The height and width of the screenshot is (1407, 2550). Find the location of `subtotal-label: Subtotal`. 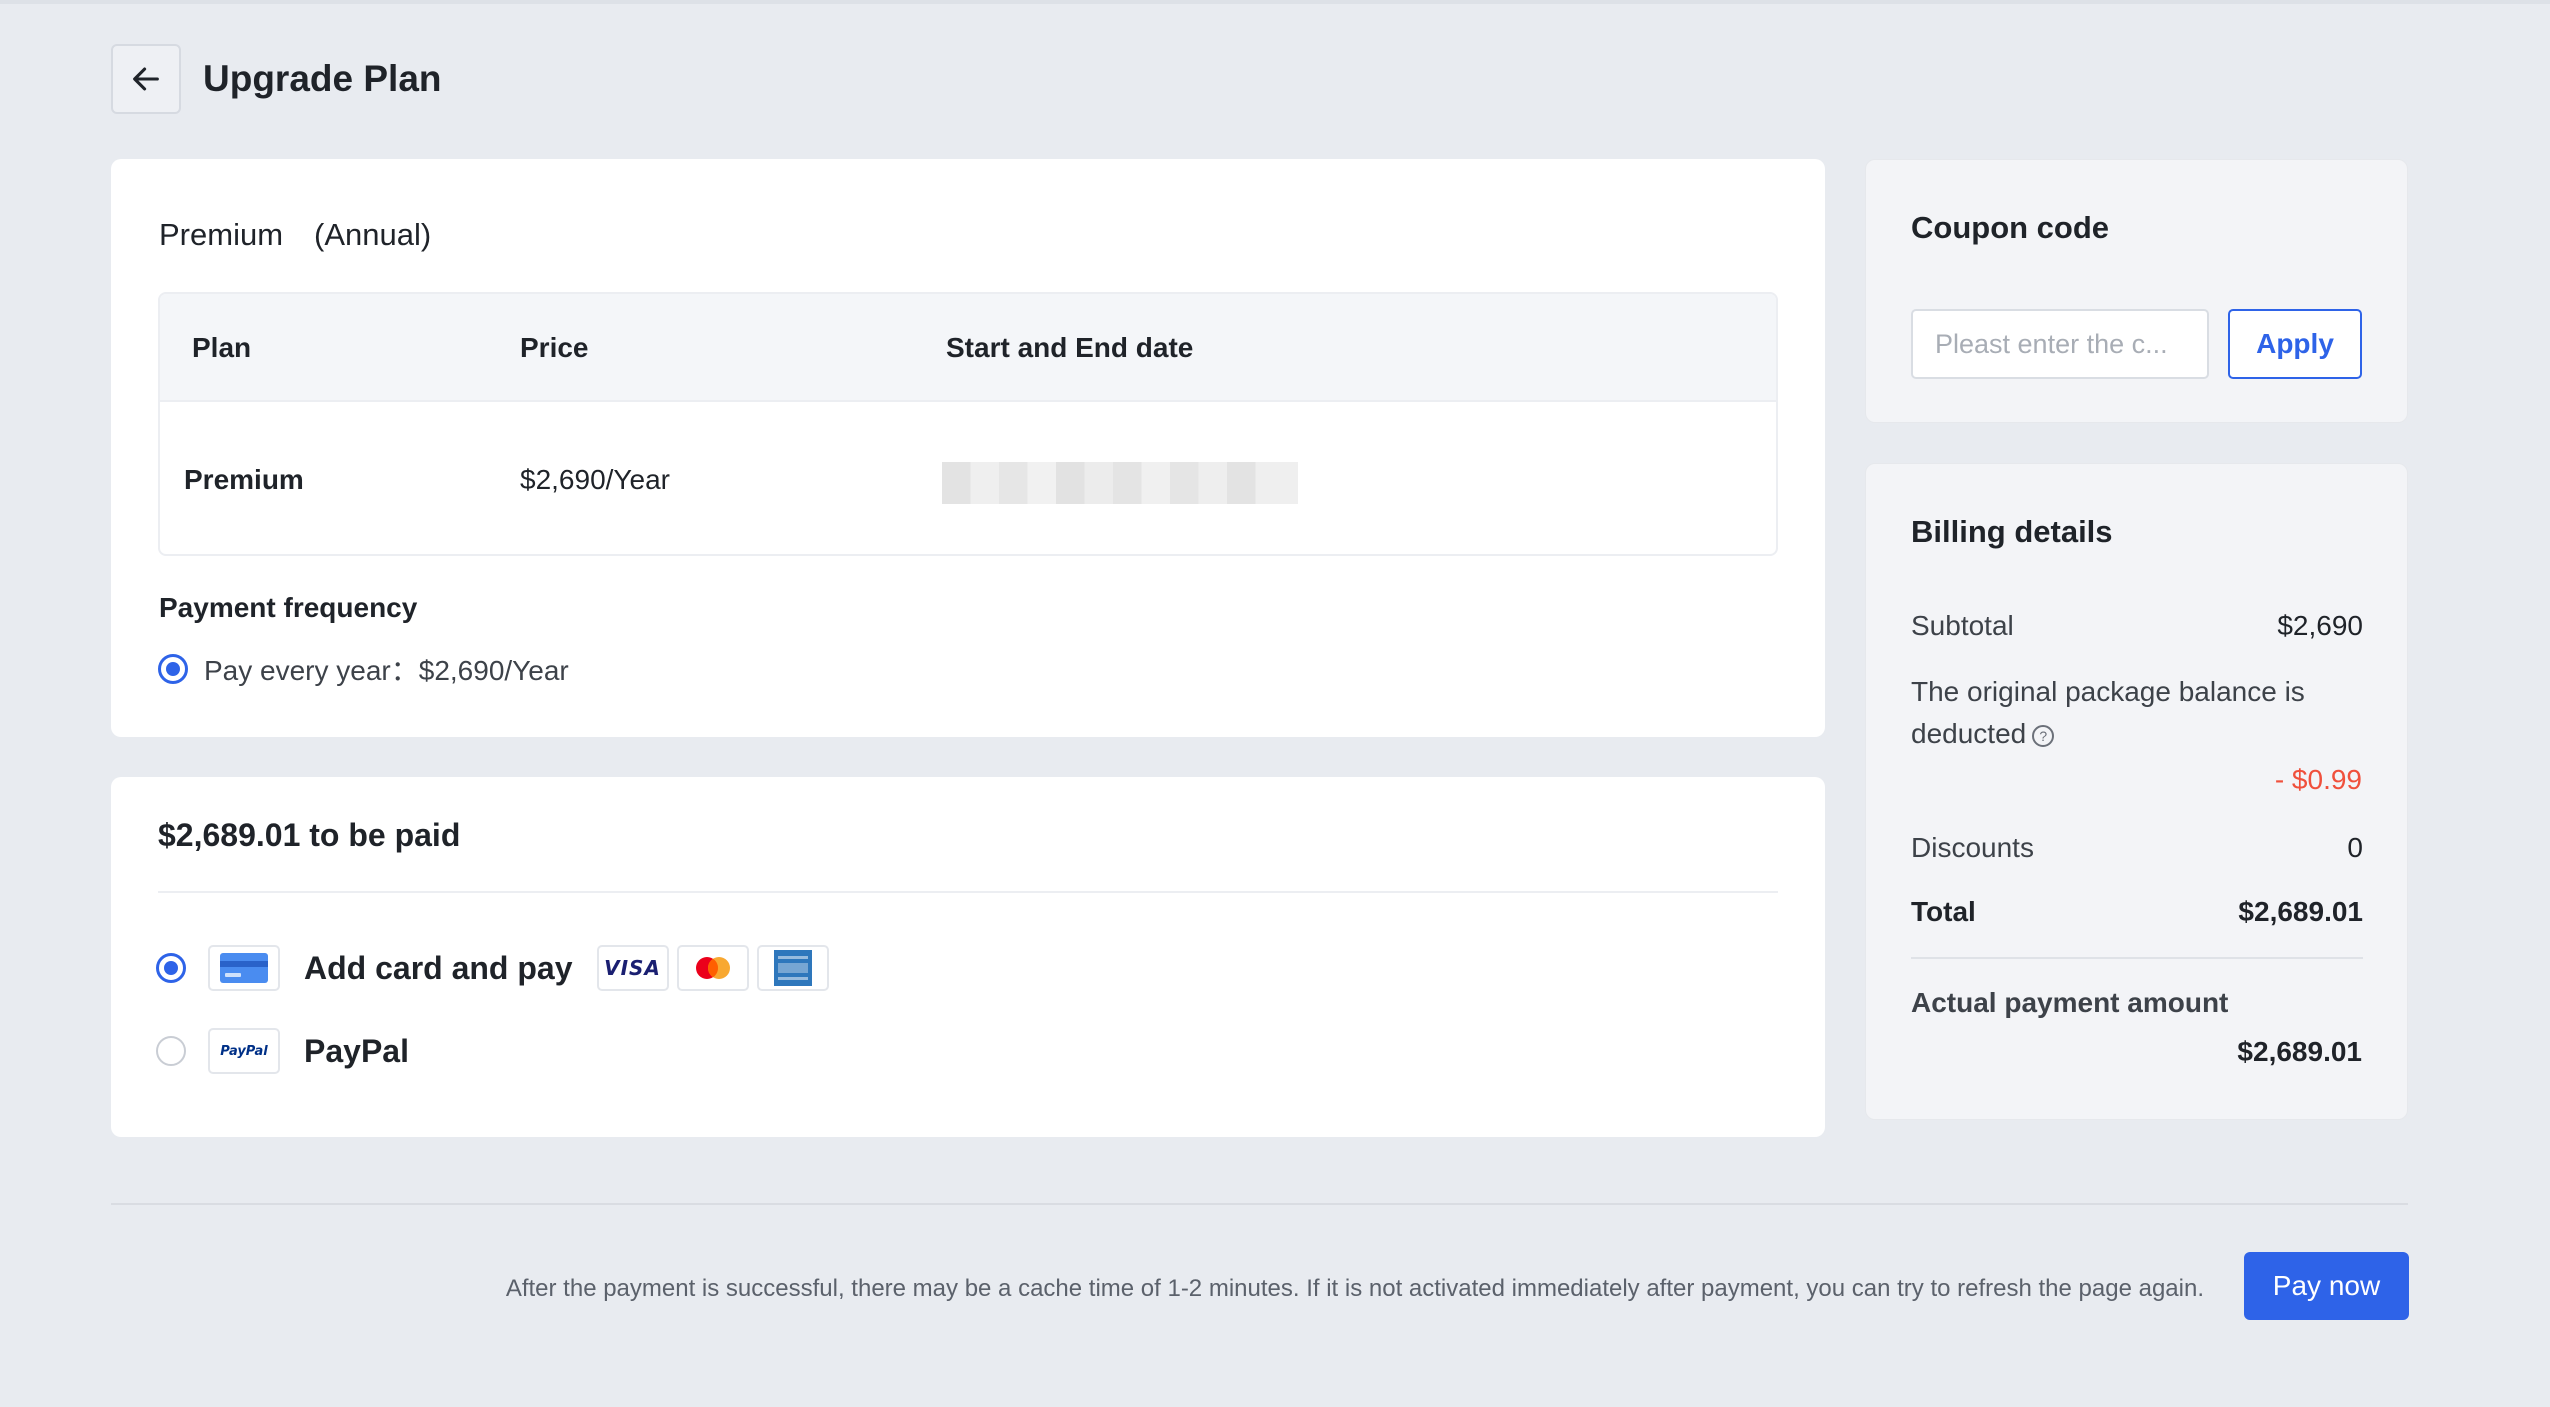

subtotal-label: Subtotal is located at coordinates (1962, 625).